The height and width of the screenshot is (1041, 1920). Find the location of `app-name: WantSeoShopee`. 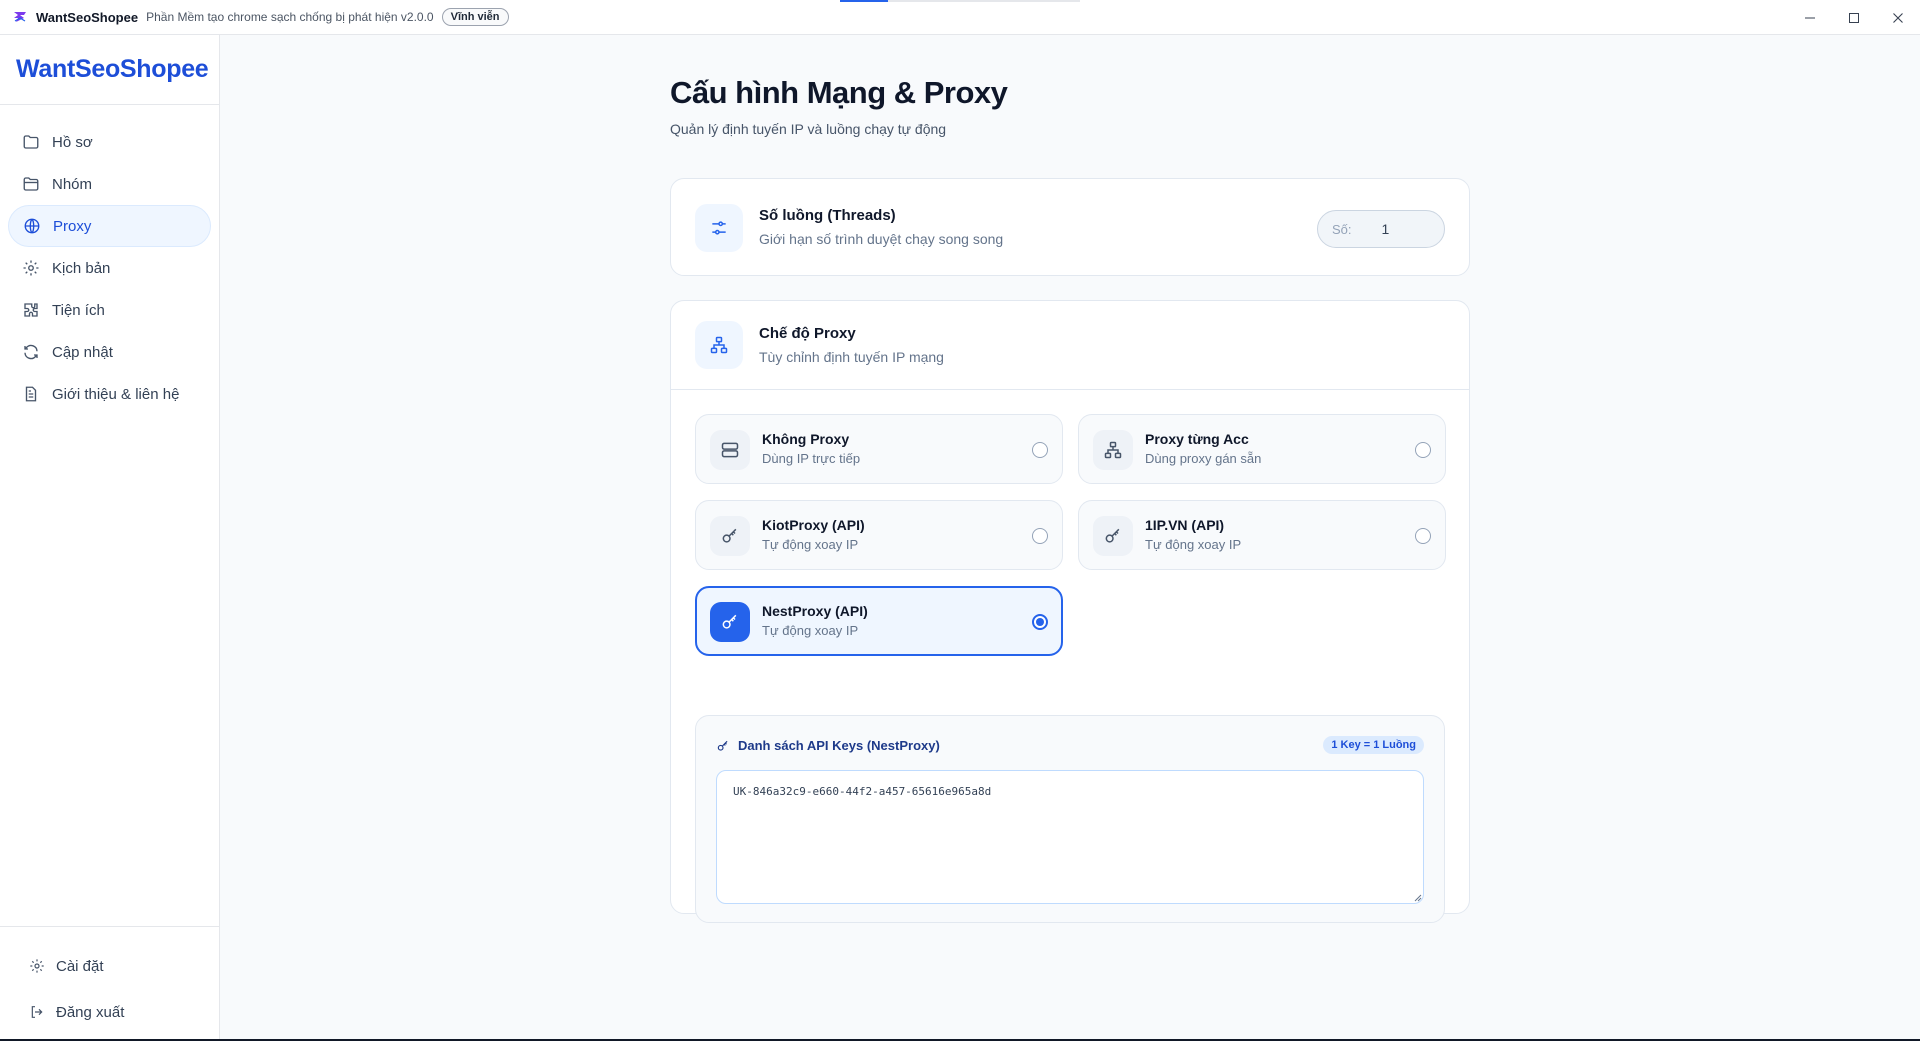

app-name: WantSeoShopee is located at coordinates (87, 17).